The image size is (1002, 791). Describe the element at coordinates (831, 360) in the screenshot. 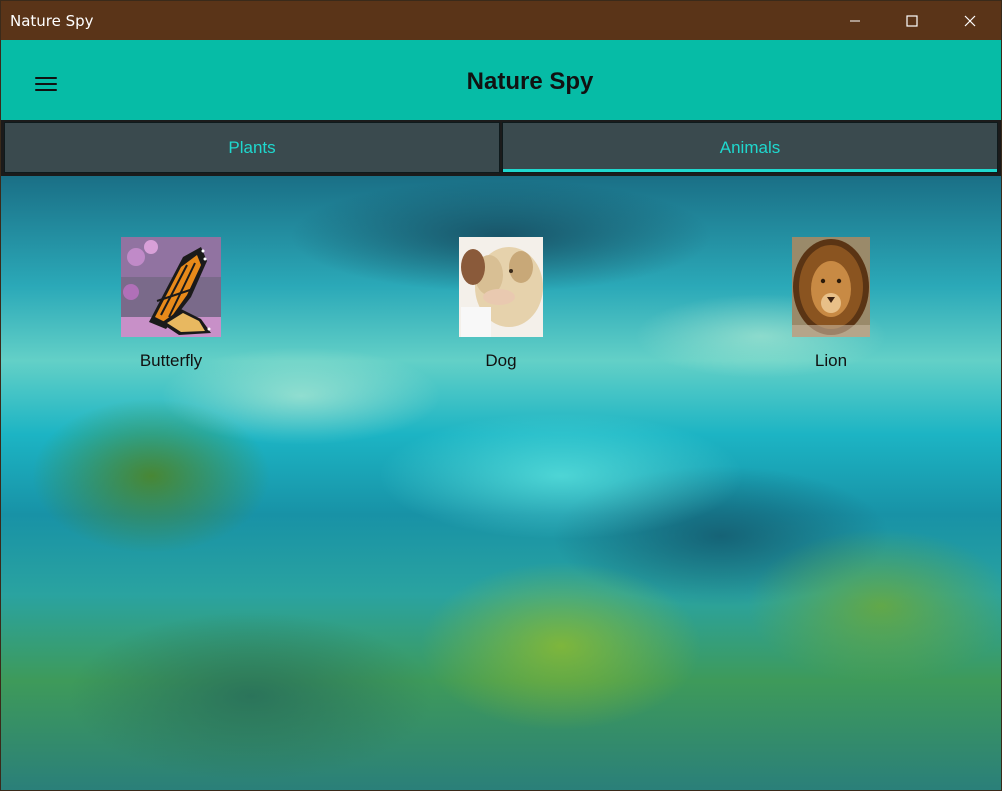

I see `item-label-lion: Lion` at that location.